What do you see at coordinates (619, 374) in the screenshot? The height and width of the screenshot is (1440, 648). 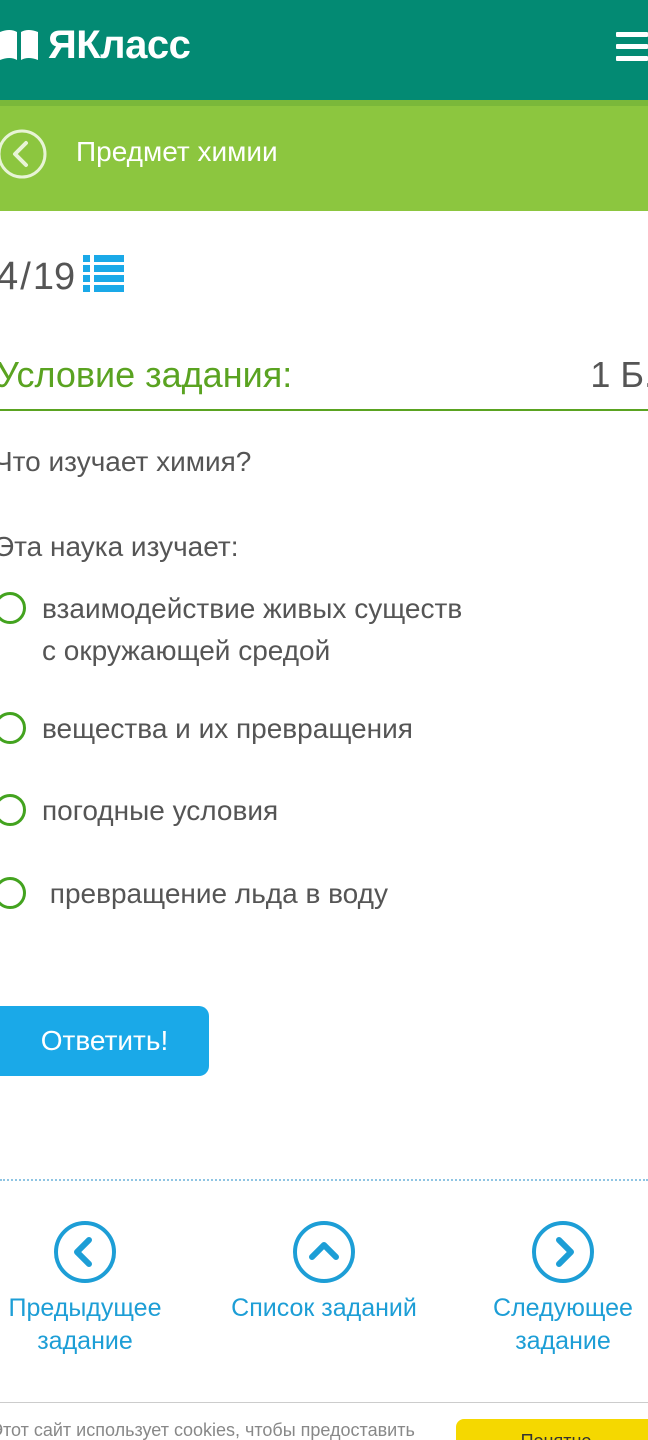 I see `condition-points: 1 Б.` at bounding box center [619, 374].